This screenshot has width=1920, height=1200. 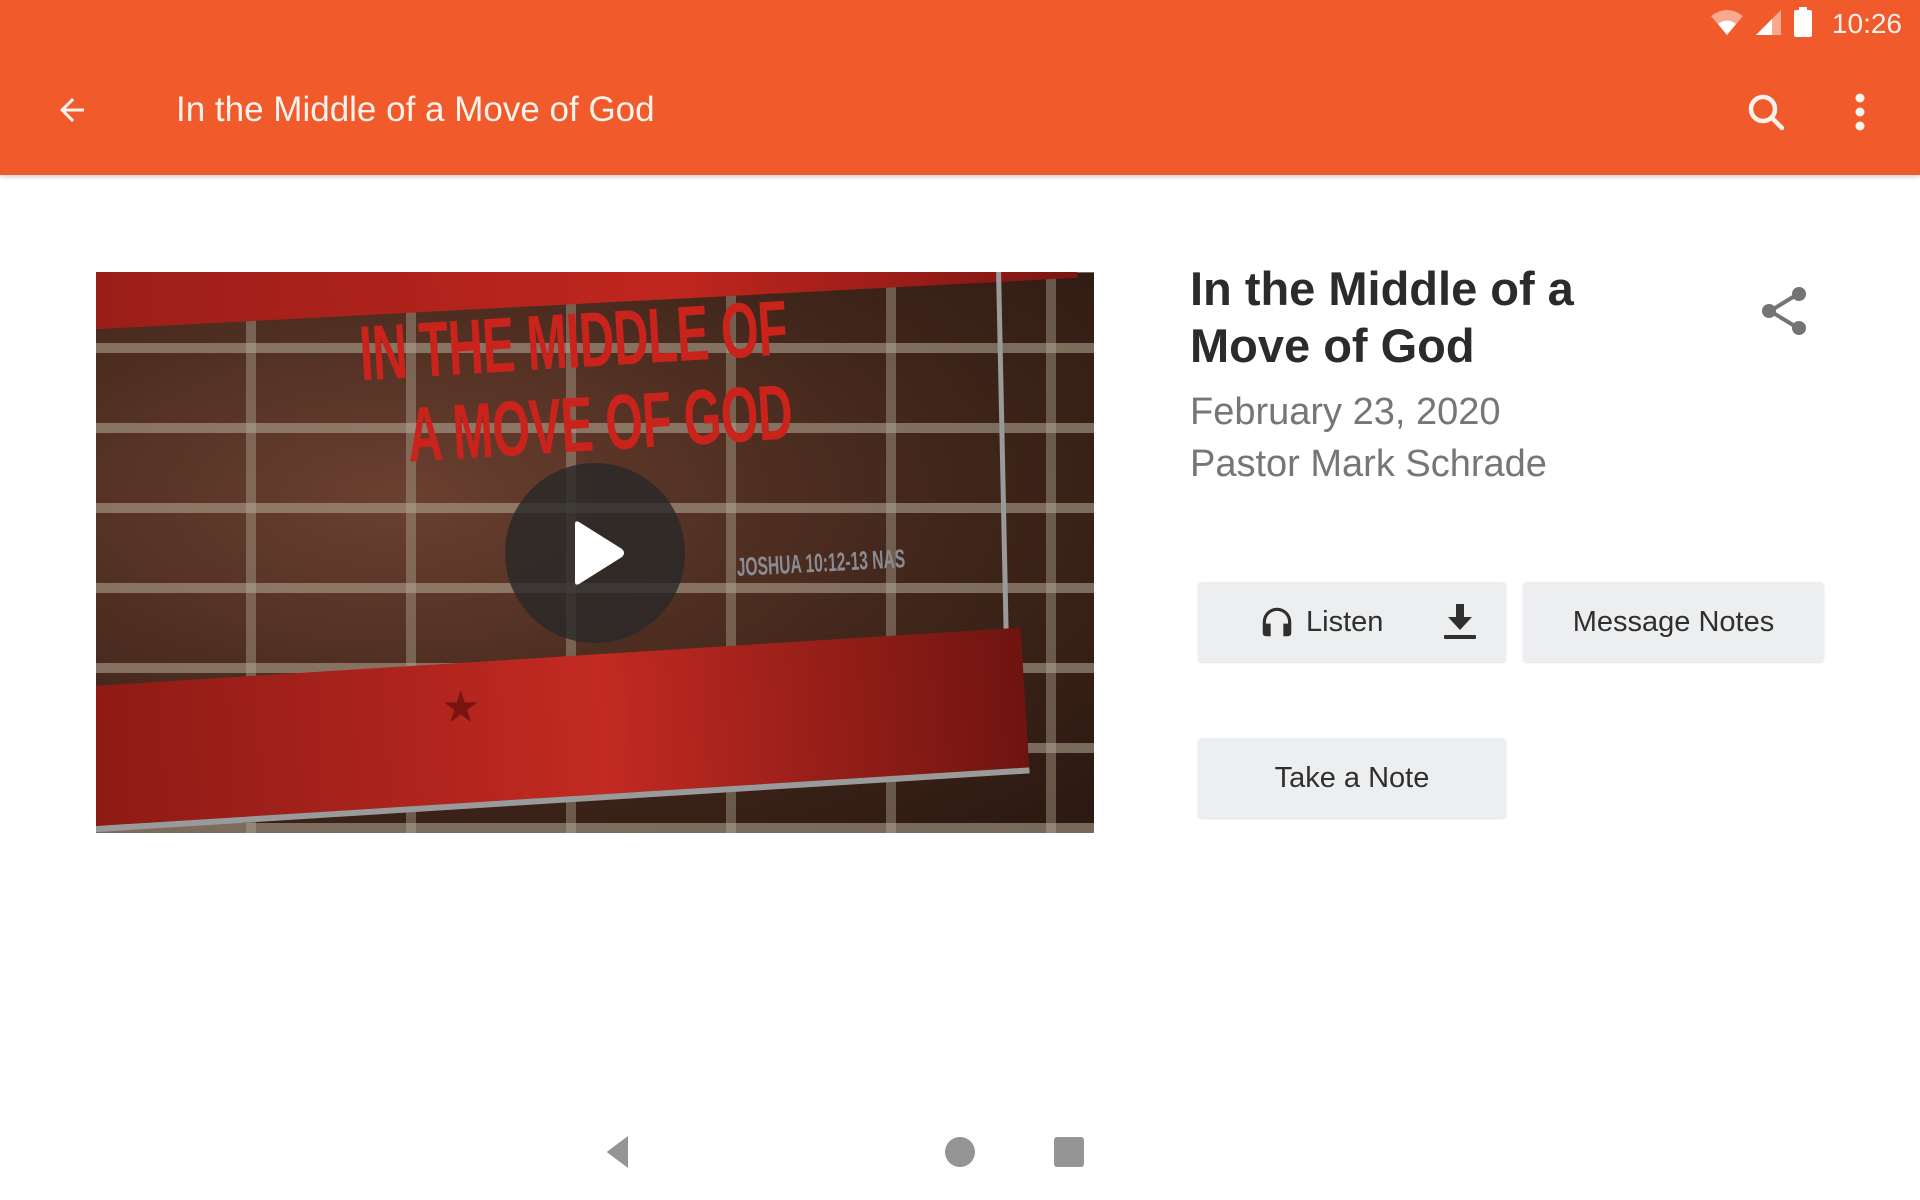 I want to click on share-icon, so click(x=1784, y=311).